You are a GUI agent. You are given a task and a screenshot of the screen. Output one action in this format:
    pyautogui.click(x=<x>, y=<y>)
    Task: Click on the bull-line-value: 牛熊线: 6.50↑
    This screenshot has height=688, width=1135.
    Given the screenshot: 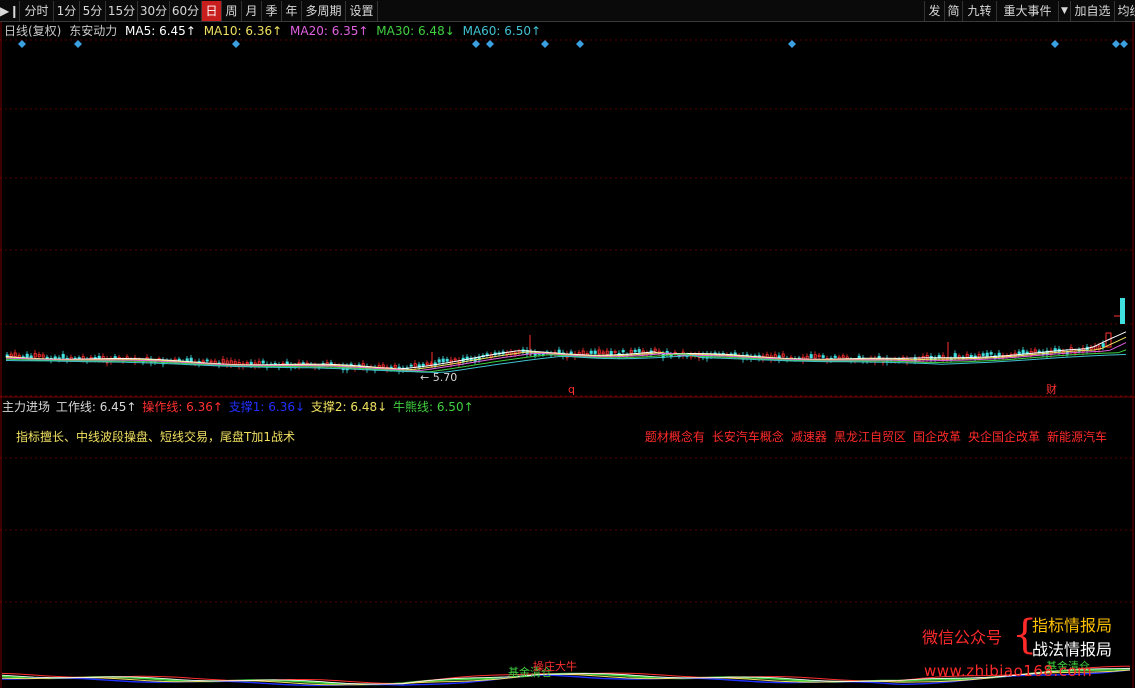 What is the action you would take?
    pyautogui.click(x=433, y=407)
    